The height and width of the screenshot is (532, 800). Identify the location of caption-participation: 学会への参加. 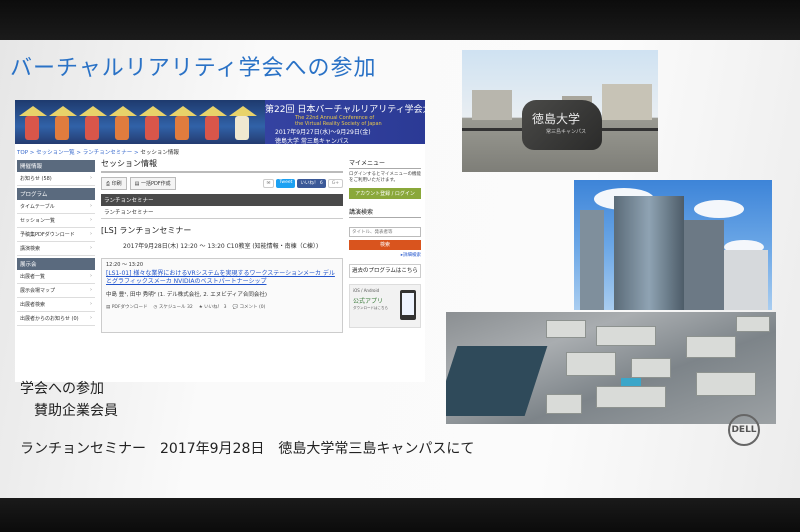
(62, 389).